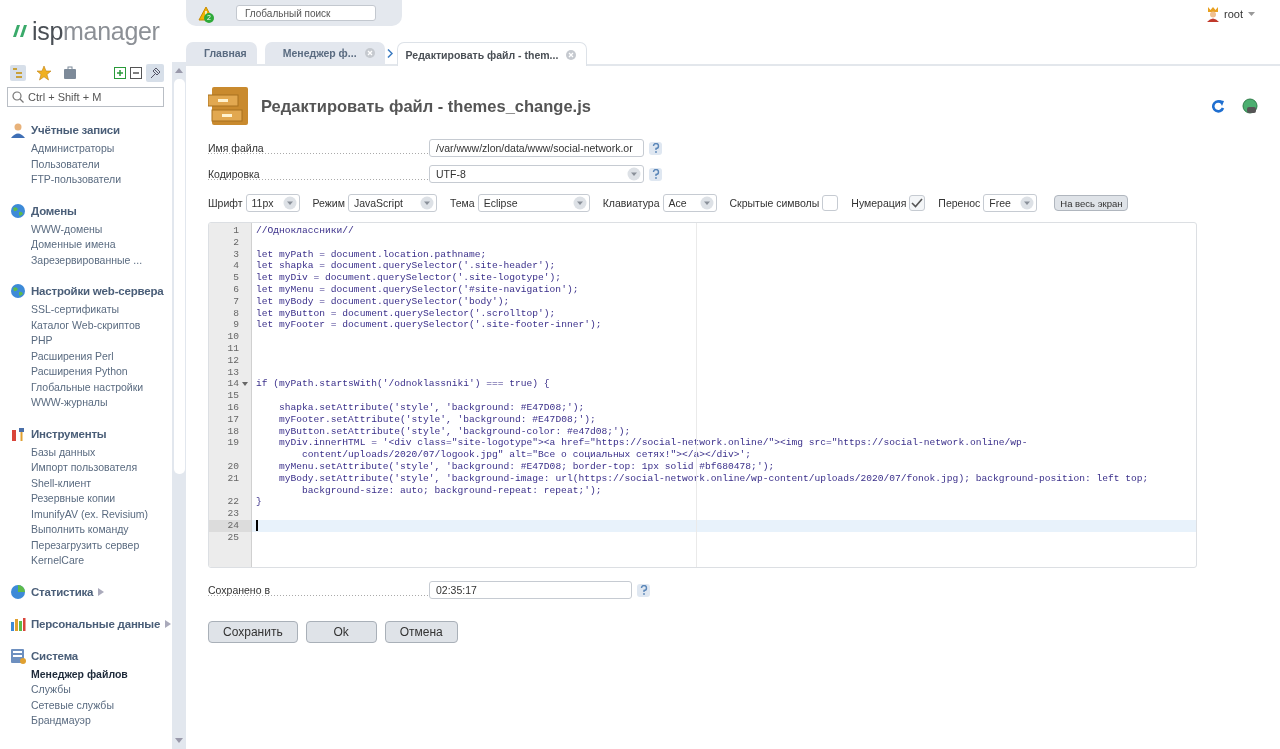 This screenshot has height=749, width=1280. I want to click on code-line: let myDiv = document.querySelector('.site-logotype');, so click(409, 278).